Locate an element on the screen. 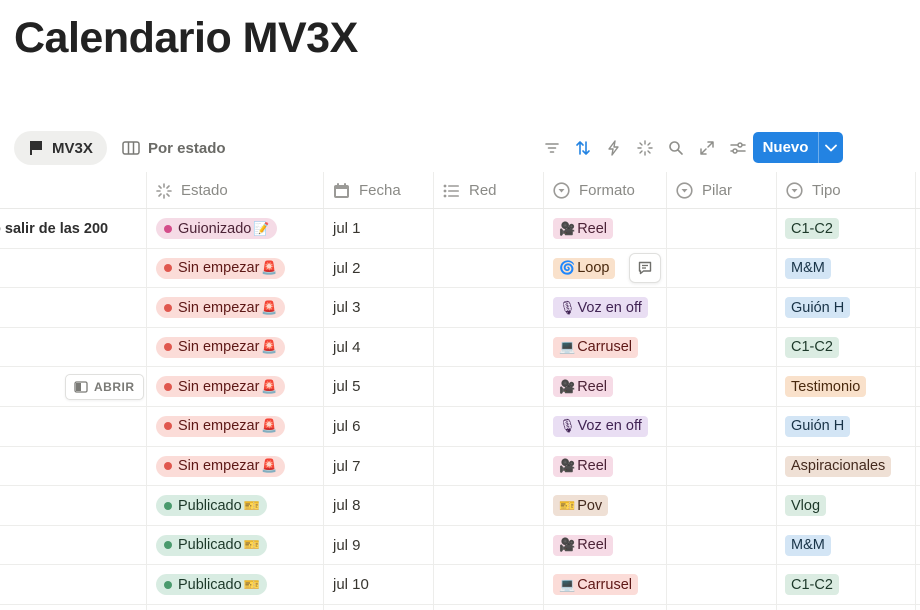  new-button-label: Nuevo is located at coordinates (786, 147).